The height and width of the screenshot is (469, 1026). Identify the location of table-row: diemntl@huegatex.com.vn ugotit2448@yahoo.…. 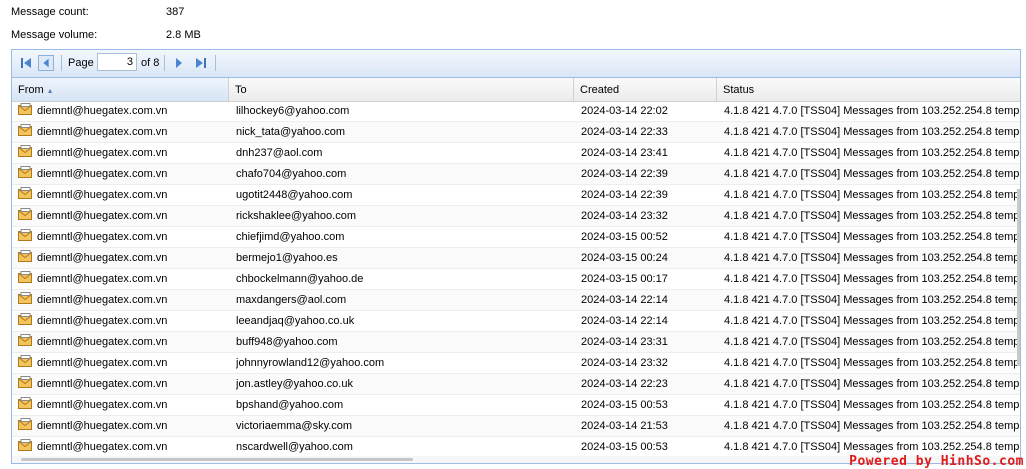
(516, 195).